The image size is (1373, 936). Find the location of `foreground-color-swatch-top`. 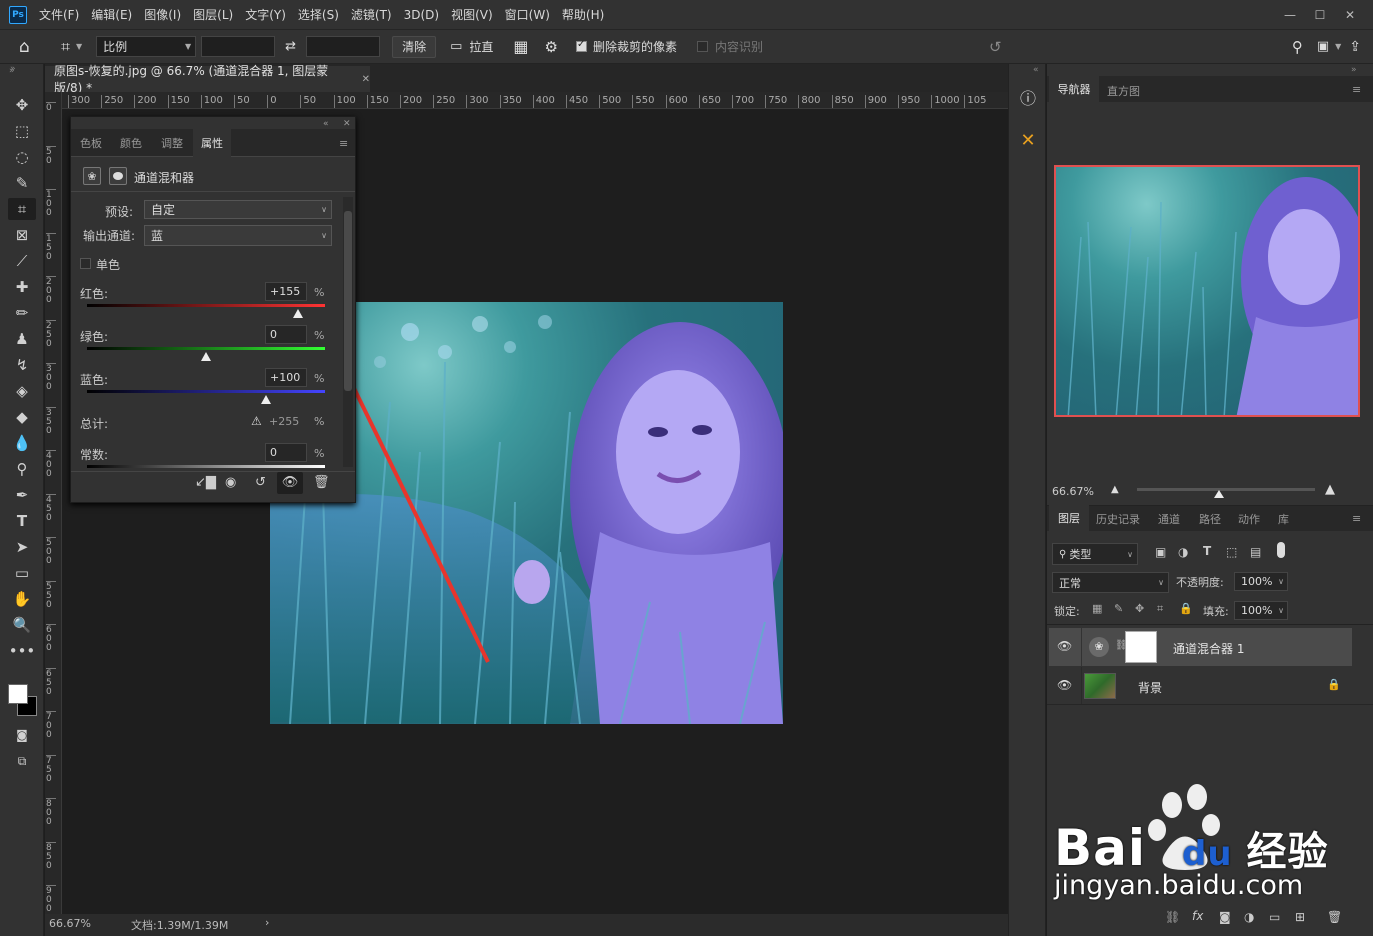

foreground-color-swatch-top is located at coordinates (18, 694).